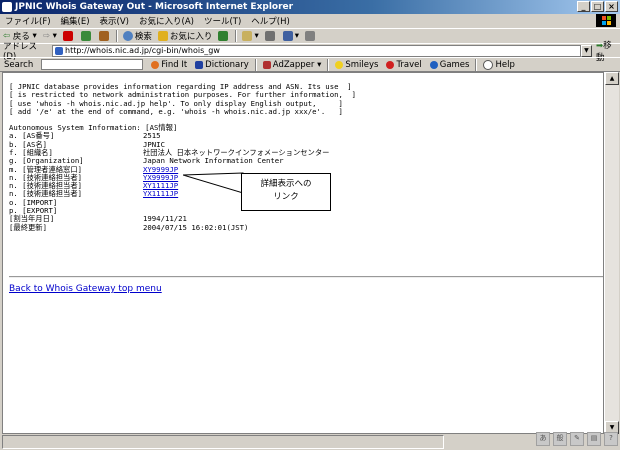  I want to click on print-icon, so click(269, 36).